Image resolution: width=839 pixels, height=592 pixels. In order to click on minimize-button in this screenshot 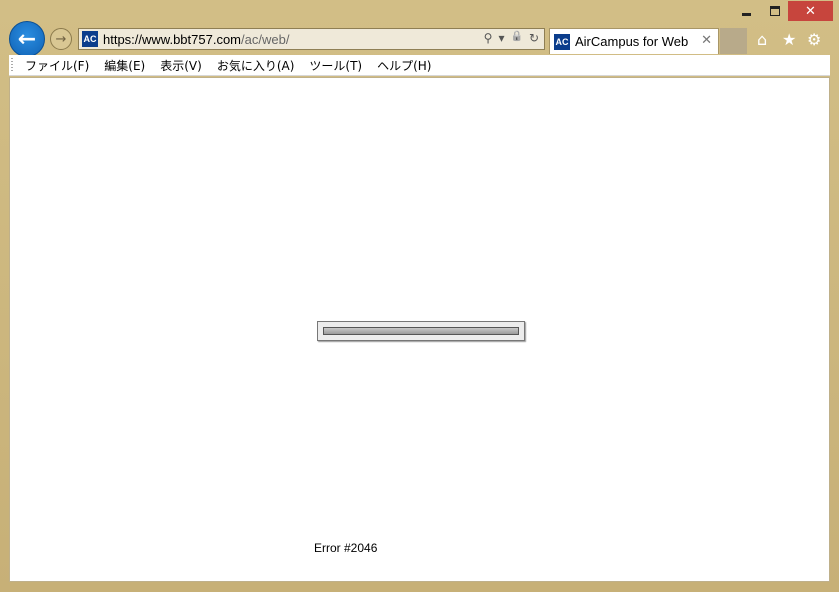, I will do `click(746, 11)`.